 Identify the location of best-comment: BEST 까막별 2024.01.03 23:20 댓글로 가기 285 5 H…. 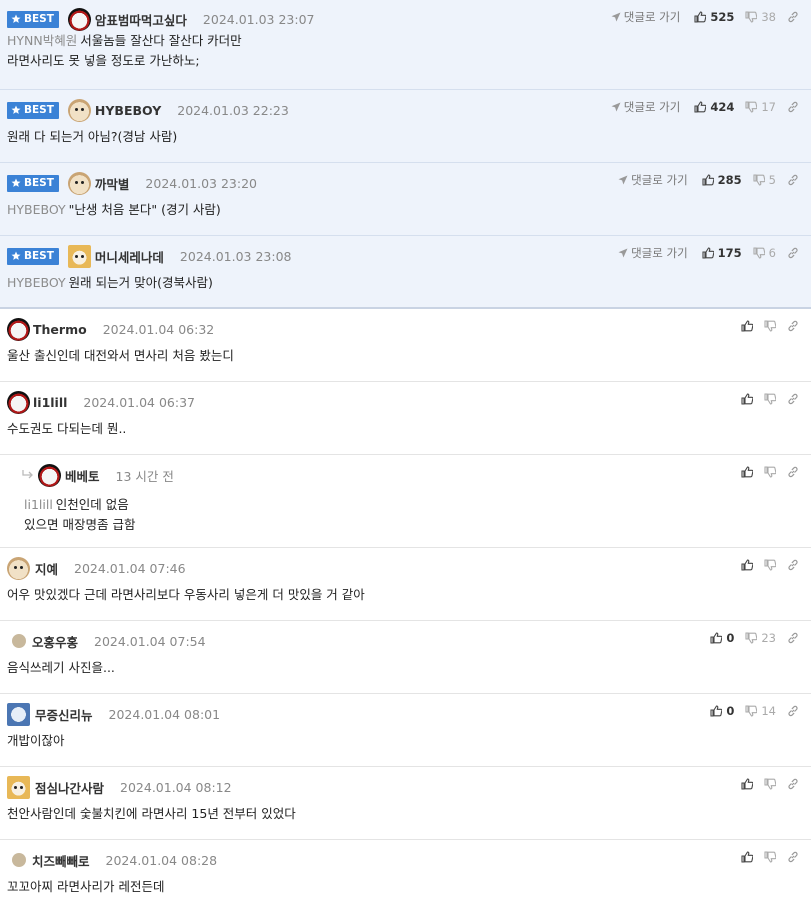
(405, 199).